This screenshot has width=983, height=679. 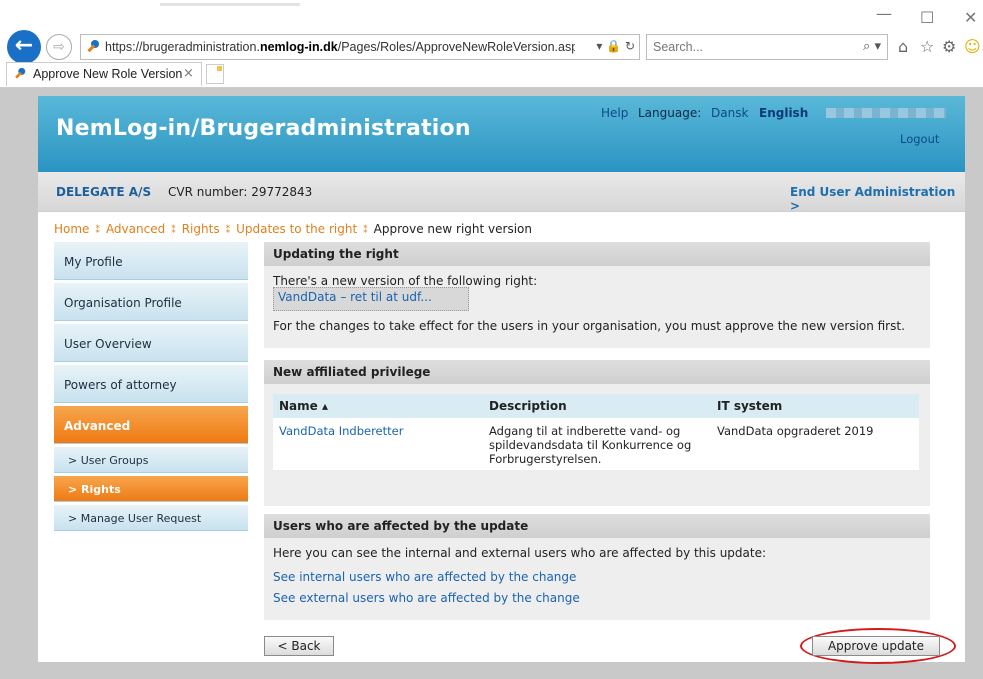 What do you see at coordinates (151, 460) in the screenshot?
I see `sidebar-subitem-user-groups: > User Groups` at bounding box center [151, 460].